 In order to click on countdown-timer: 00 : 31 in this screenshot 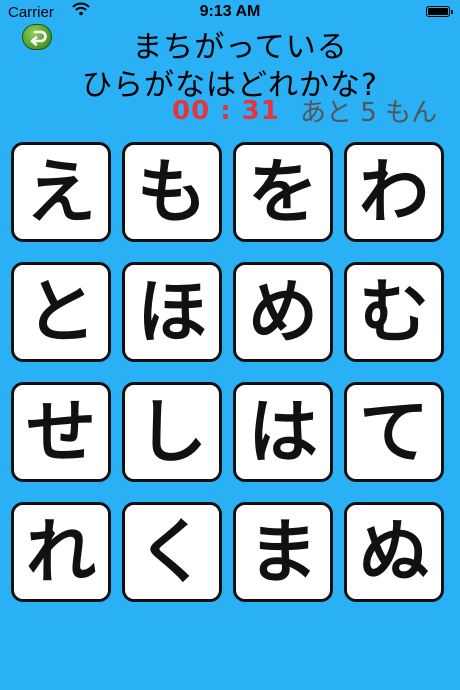, I will do `click(226, 111)`.